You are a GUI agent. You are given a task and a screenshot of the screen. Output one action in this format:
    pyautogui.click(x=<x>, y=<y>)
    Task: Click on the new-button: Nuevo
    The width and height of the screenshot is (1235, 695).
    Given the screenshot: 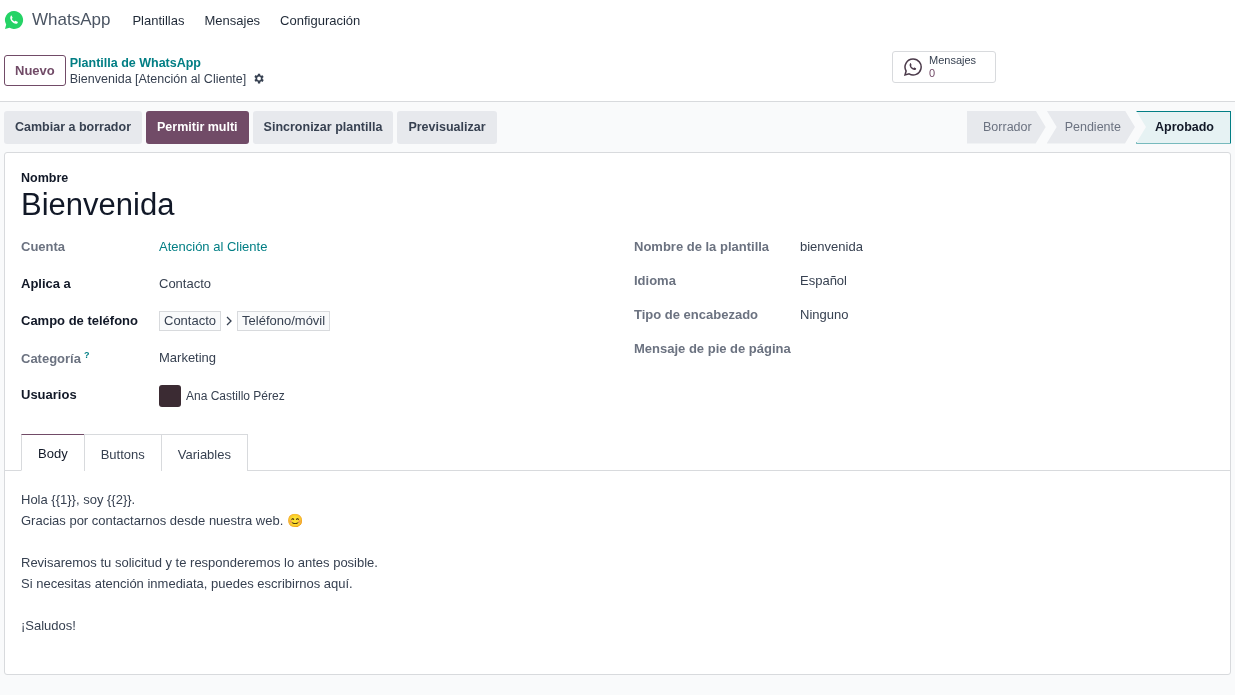 What is the action you would take?
    pyautogui.click(x=35, y=70)
    